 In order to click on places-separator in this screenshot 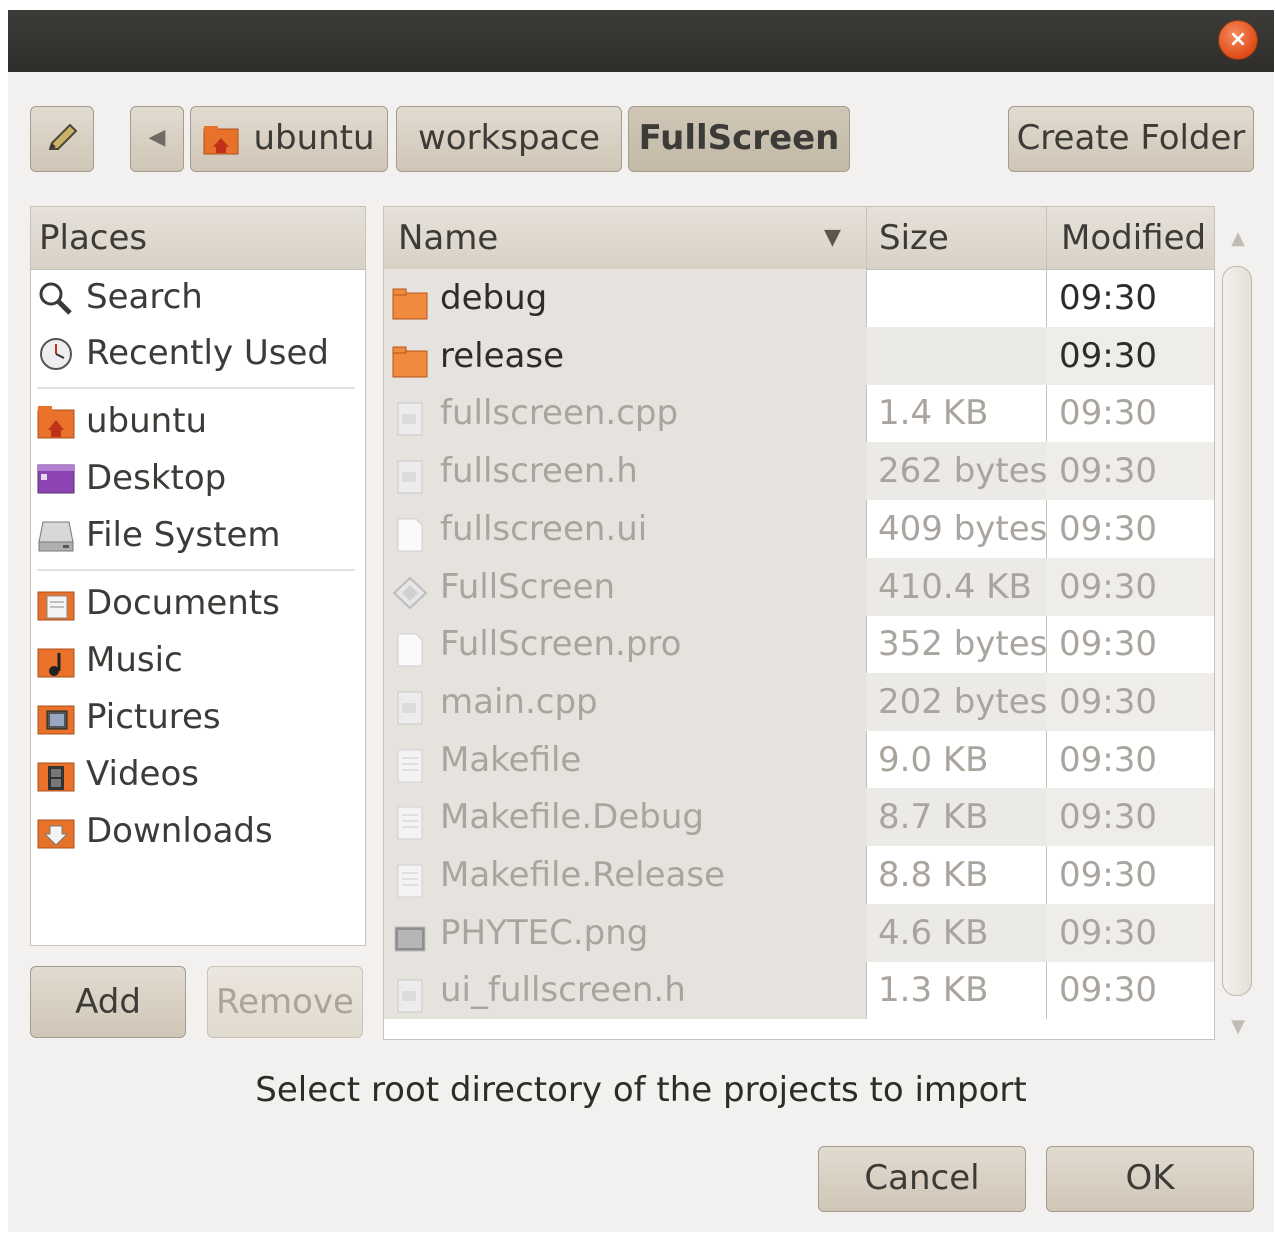, I will do `click(196, 388)`.